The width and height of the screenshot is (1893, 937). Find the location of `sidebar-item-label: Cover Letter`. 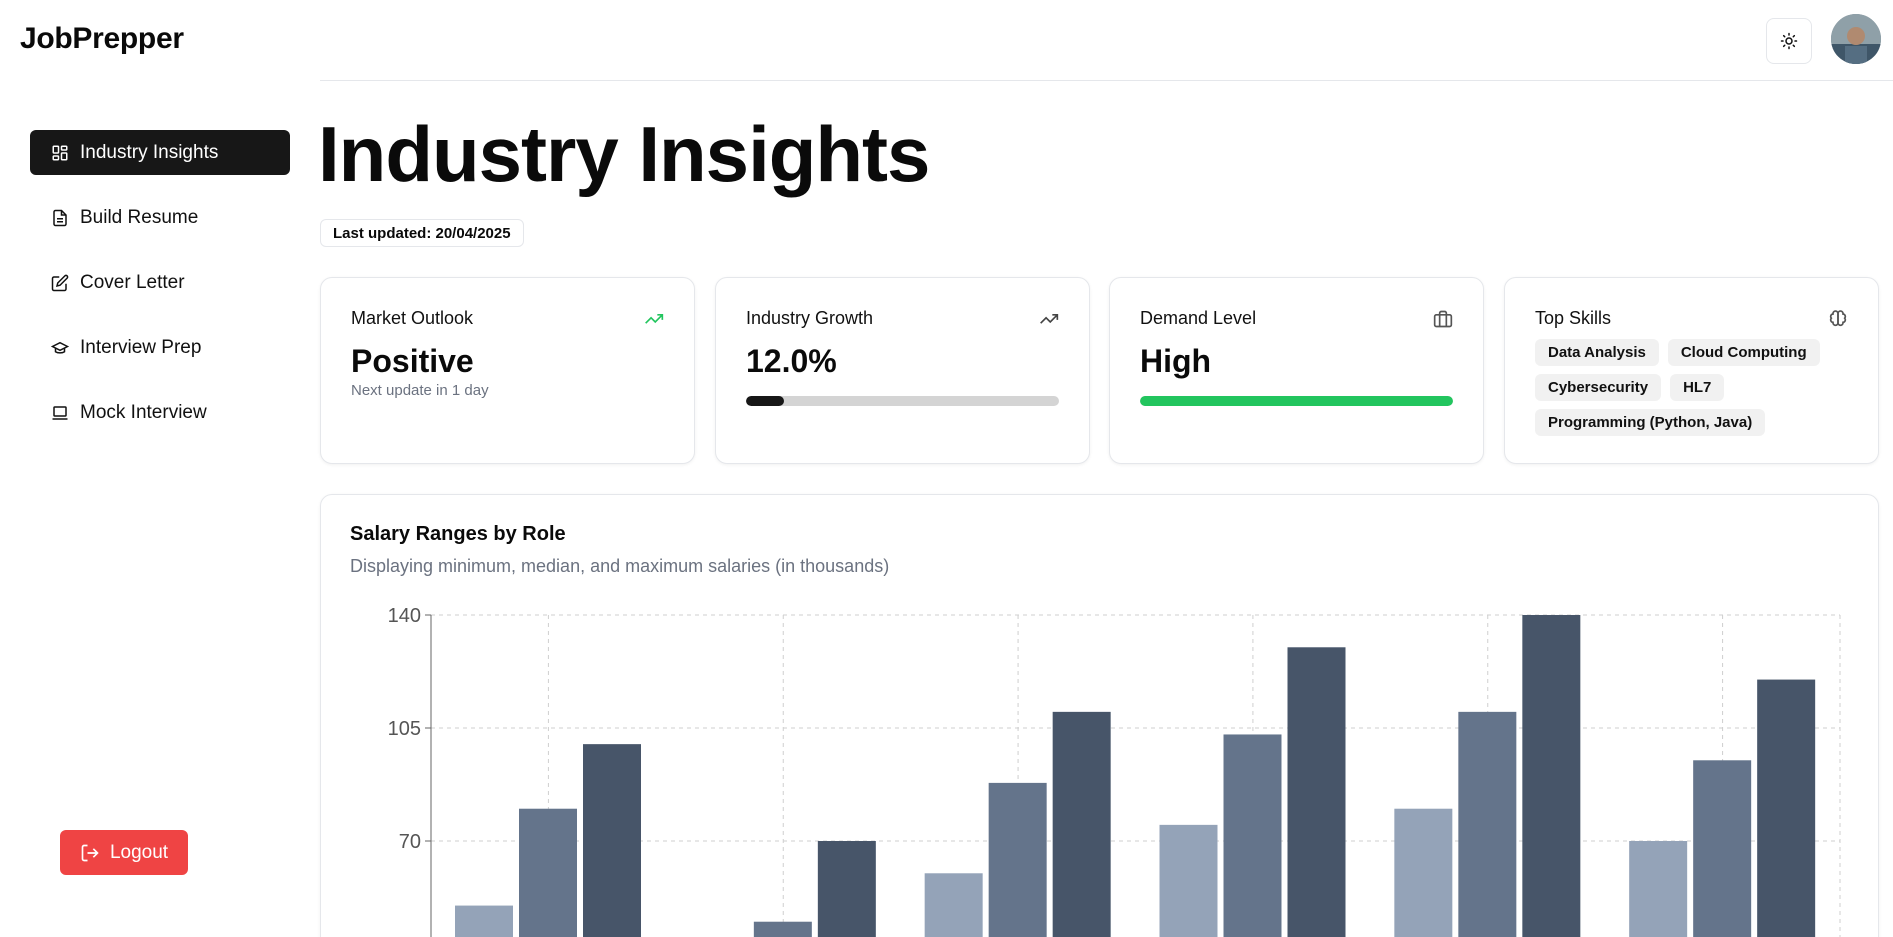

sidebar-item-label: Cover Letter is located at coordinates (132, 282).